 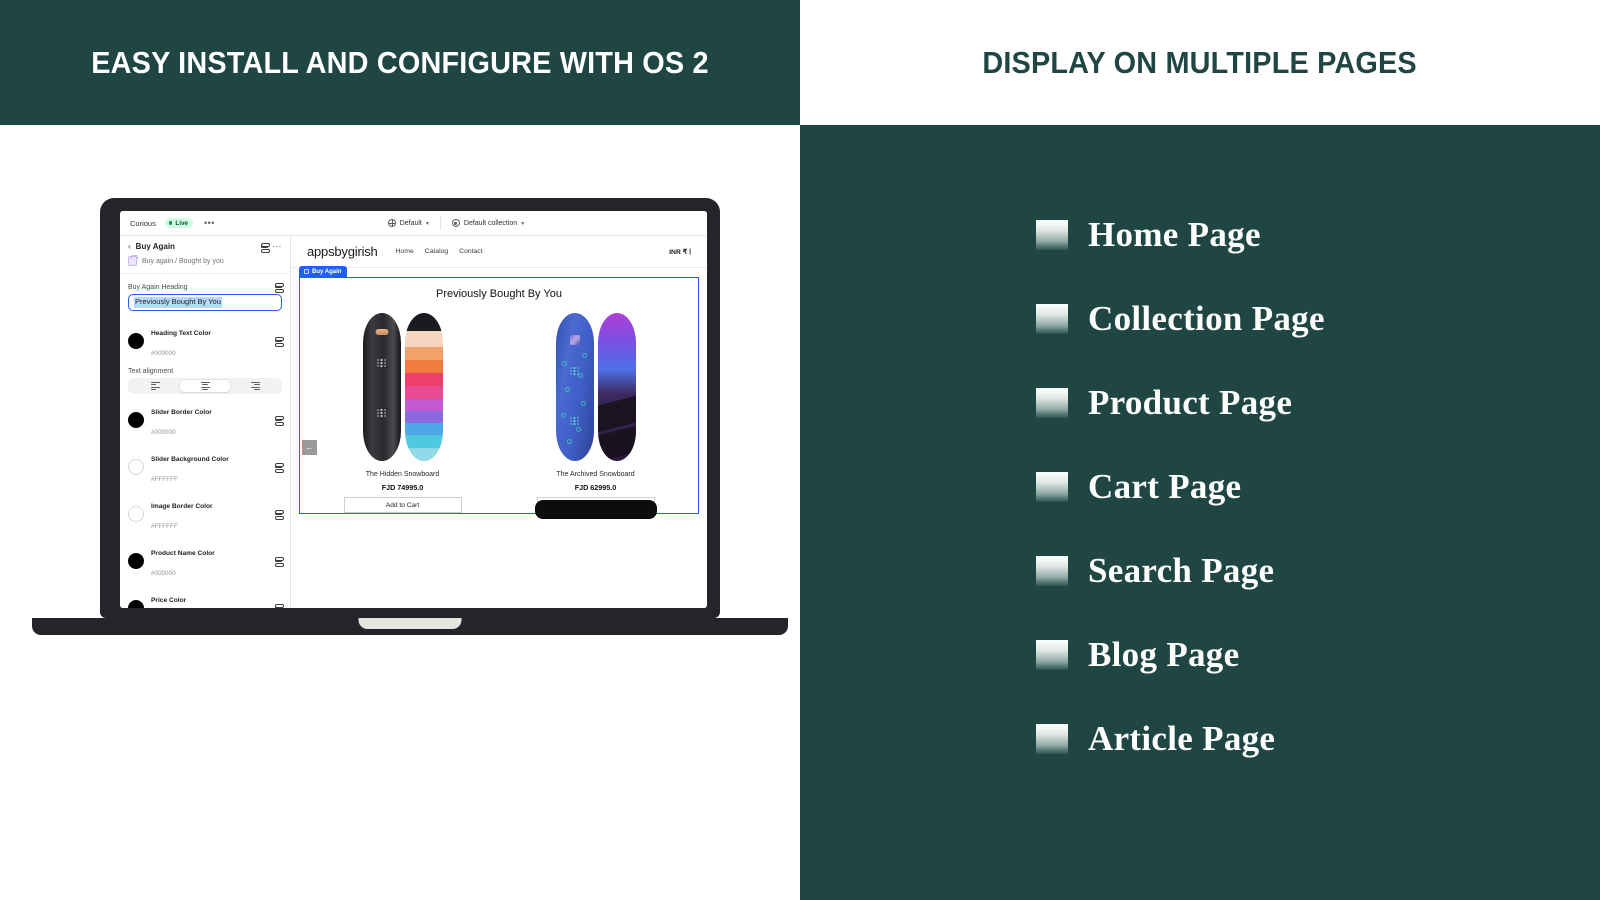 I want to click on color-name: Image Border Color, so click(x=182, y=506).